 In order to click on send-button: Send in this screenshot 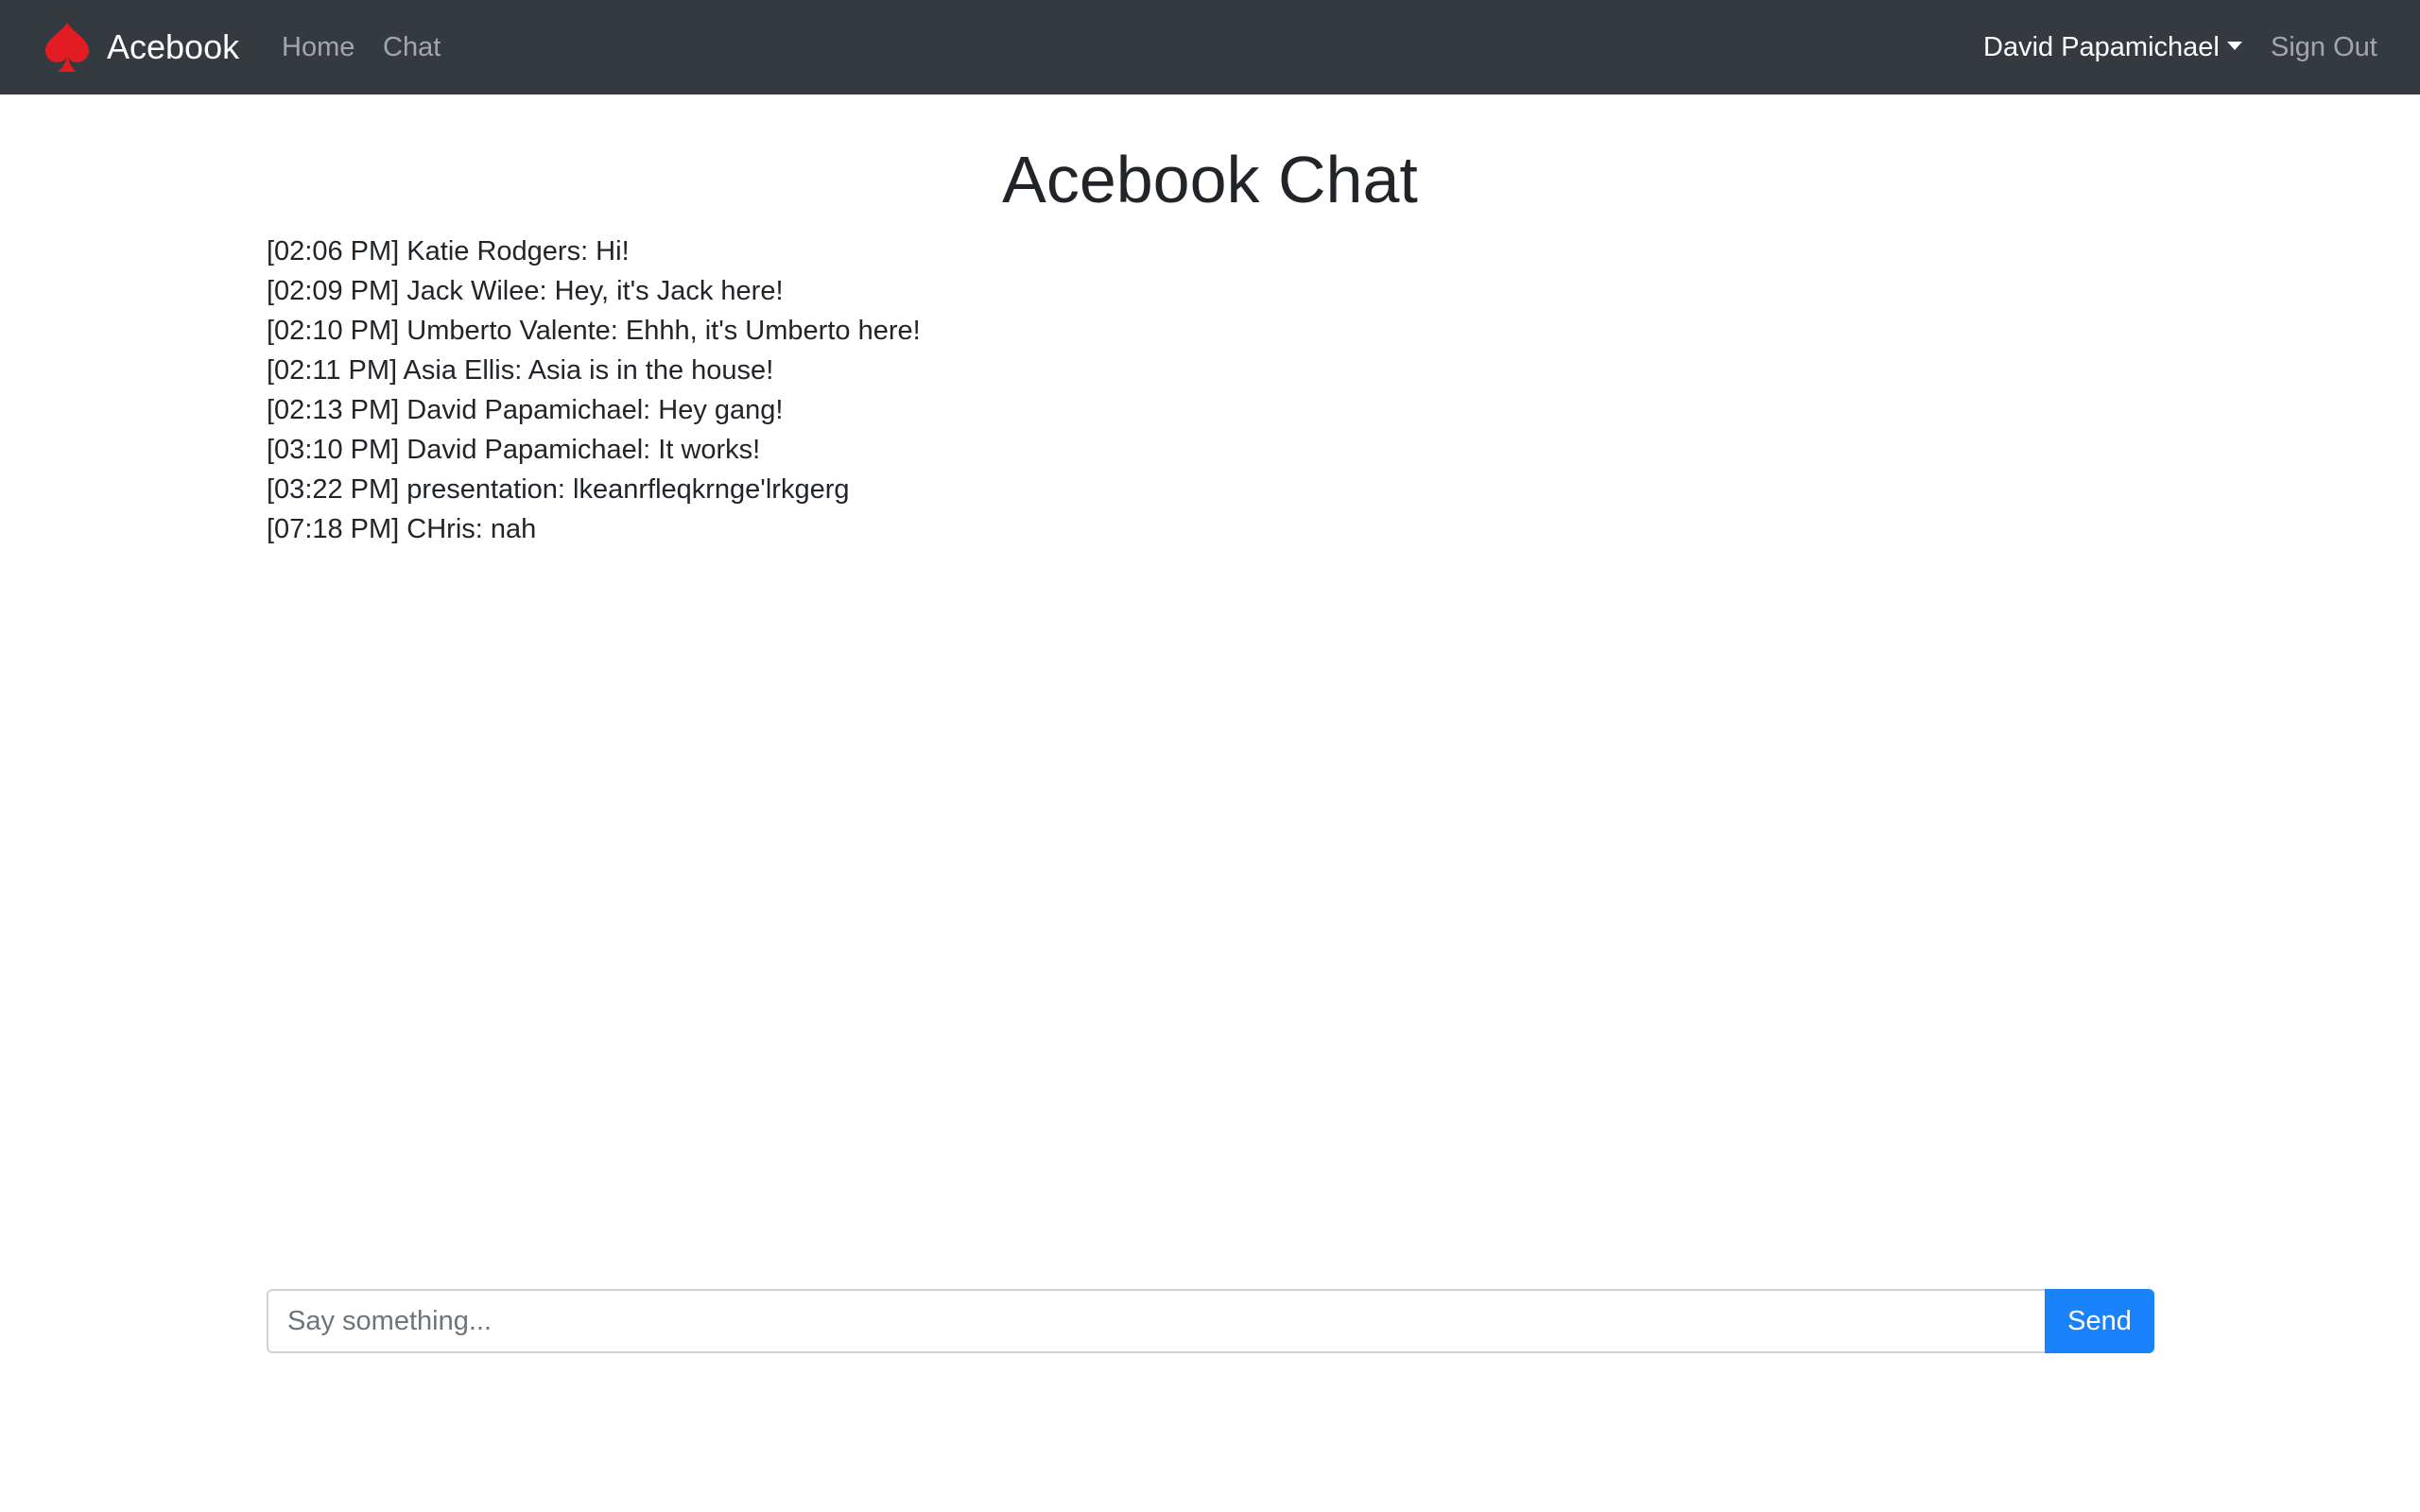, I will do `click(2099, 1321)`.